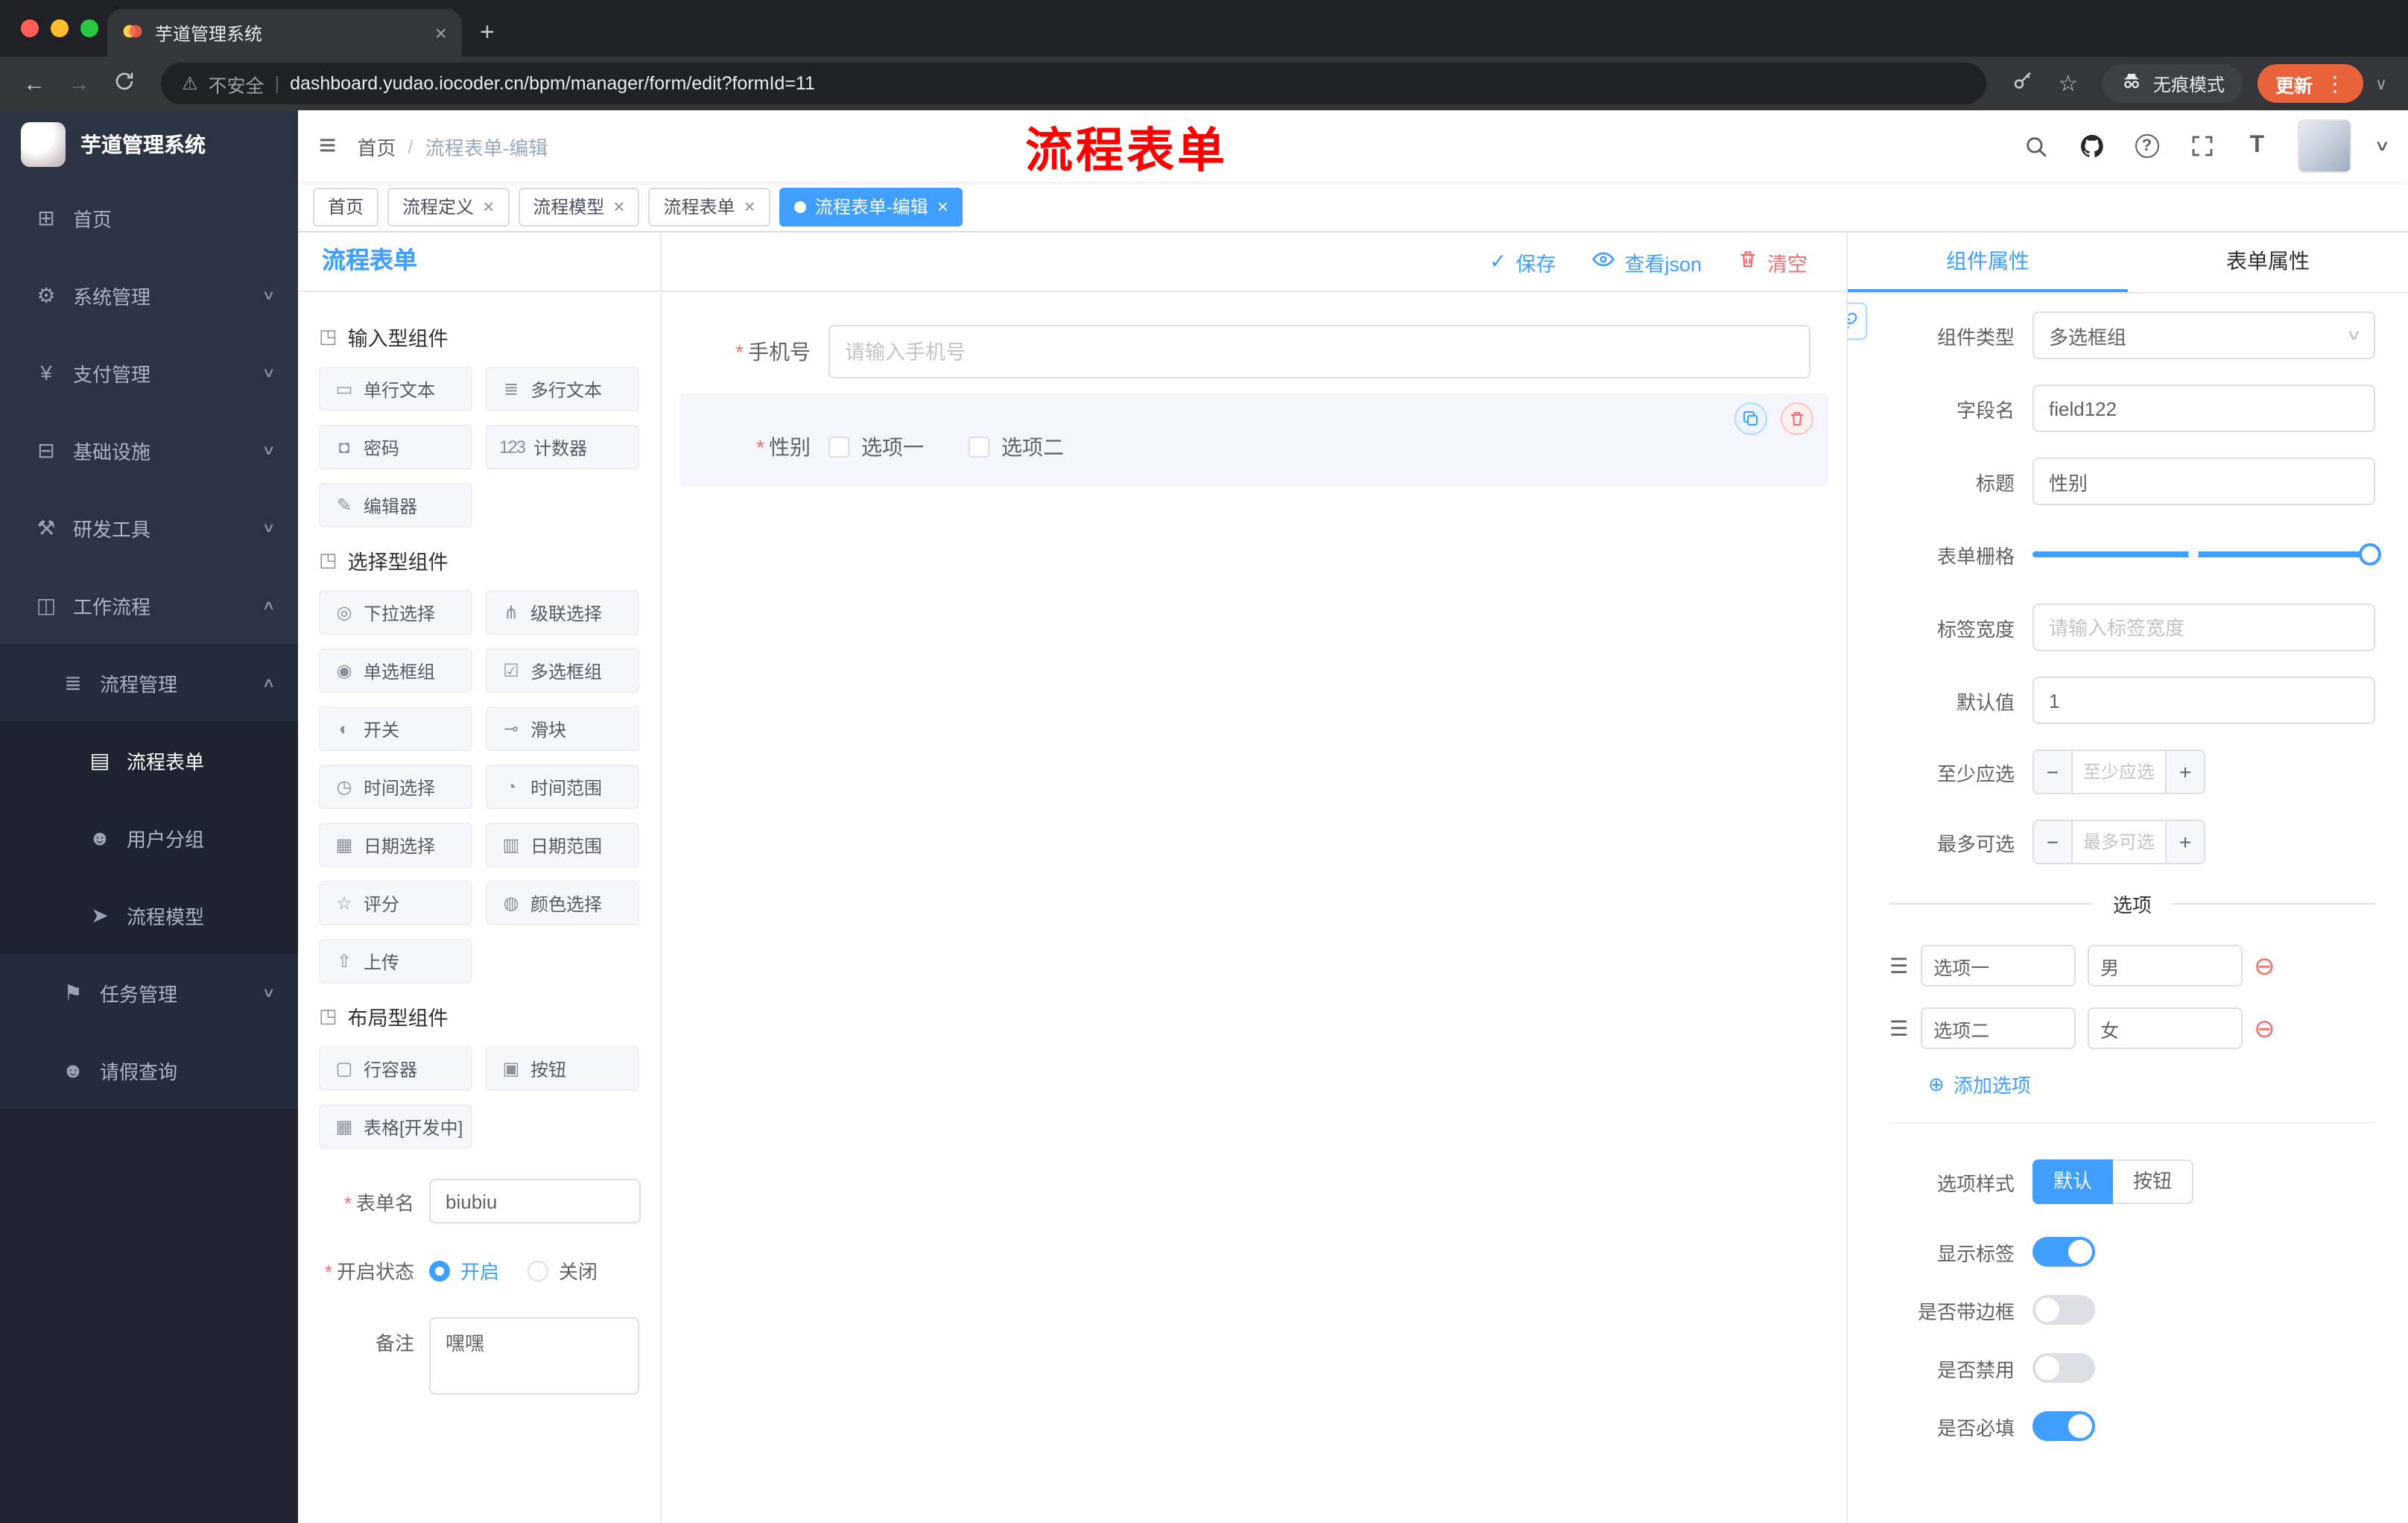 The image size is (2408, 1523). What do you see at coordinates (2203, 700) in the screenshot?
I see `default-value-input` at bounding box center [2203, 700].